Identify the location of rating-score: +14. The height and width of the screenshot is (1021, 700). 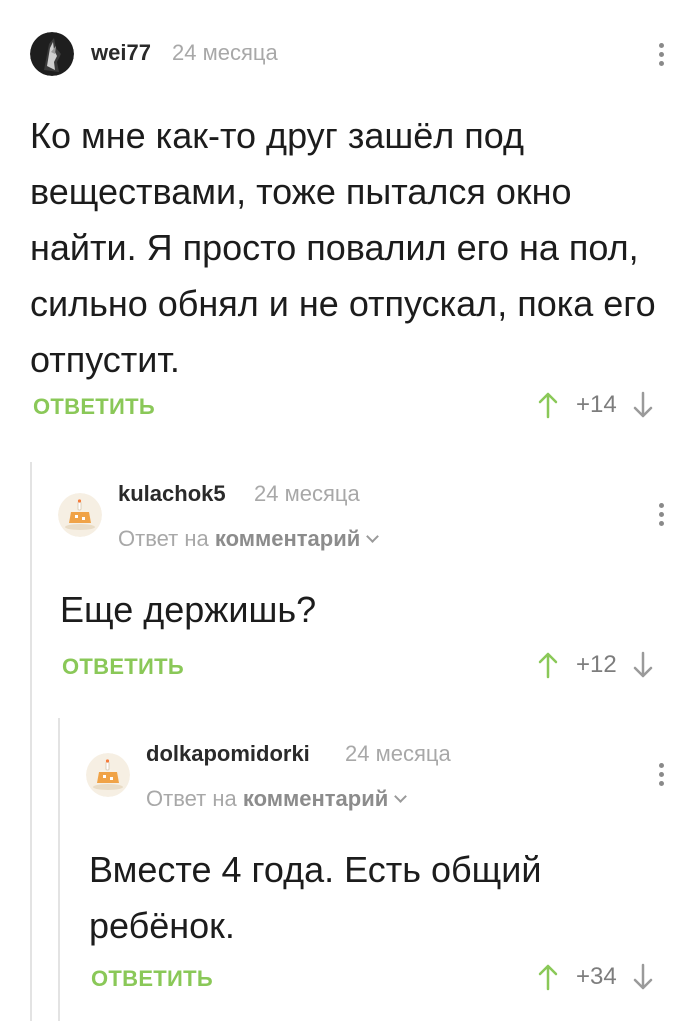
(596, 404).